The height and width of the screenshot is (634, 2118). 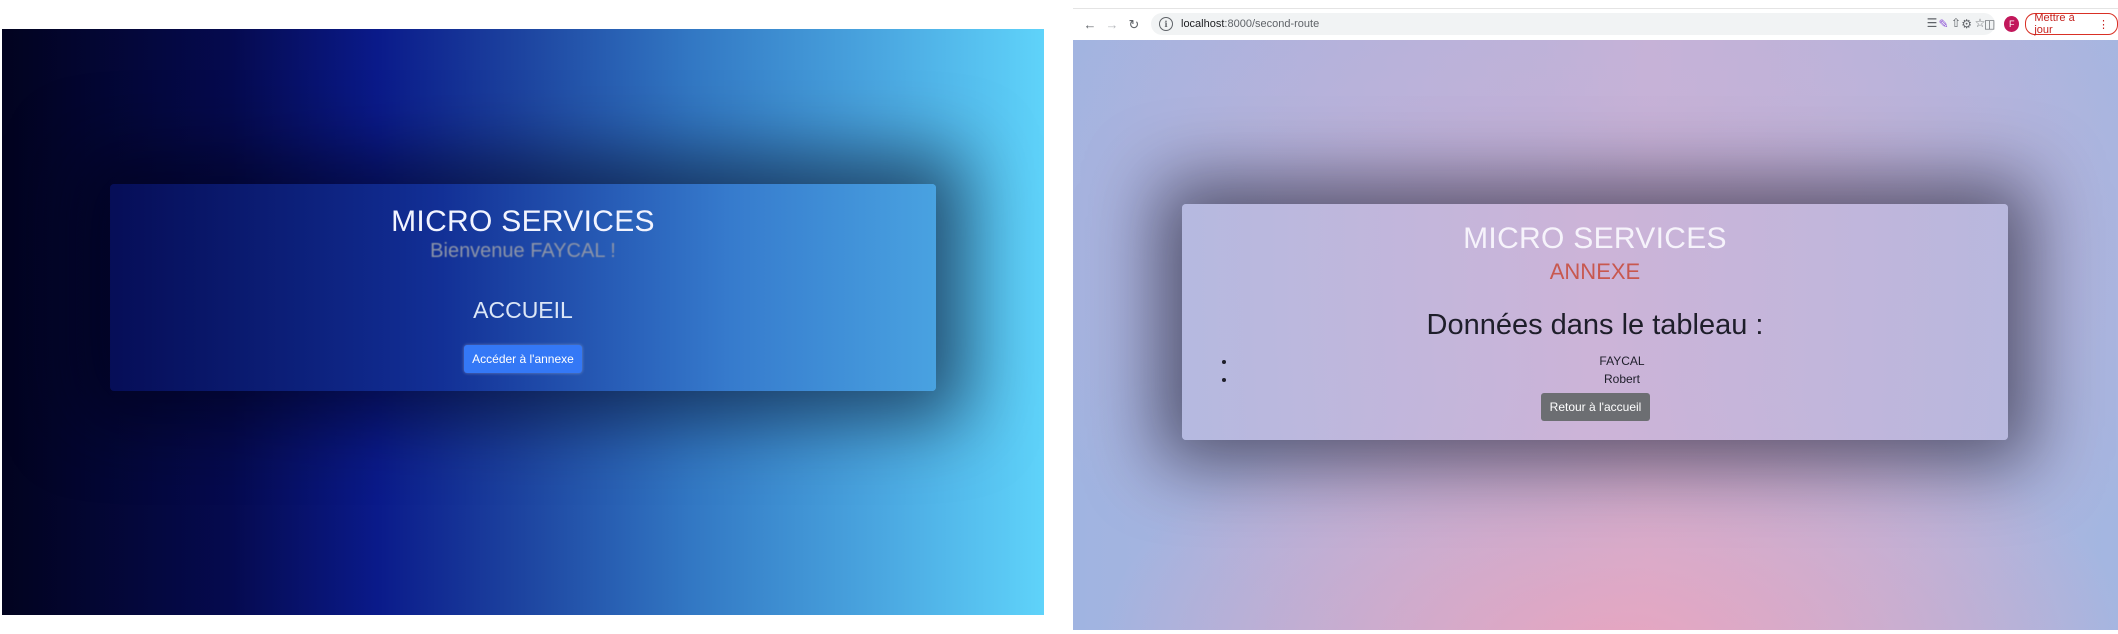 I want to click on side-panel-icon: ◫, so click(x=1989, y=24).